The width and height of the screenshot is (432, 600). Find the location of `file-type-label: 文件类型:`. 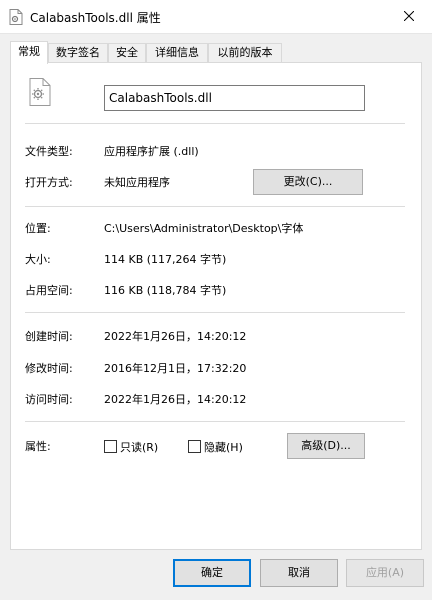

file-type-label: 文件类型: is located at coordinates (49, 151).